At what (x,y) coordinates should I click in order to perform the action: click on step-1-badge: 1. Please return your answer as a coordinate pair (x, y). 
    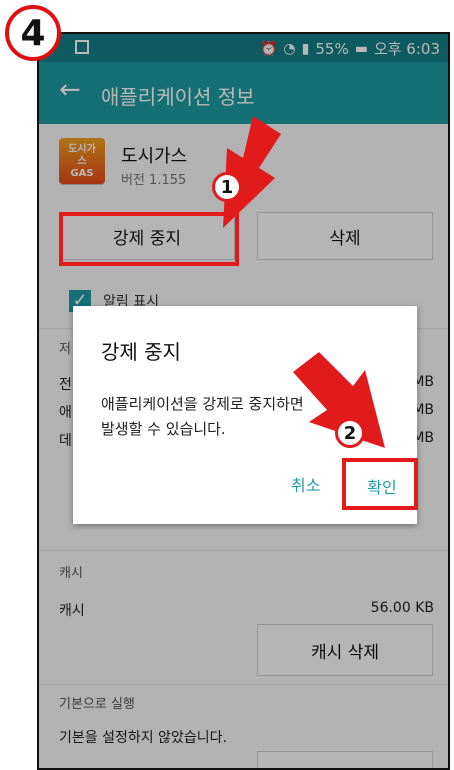
    Looking at the image, I should click on (227, 187).